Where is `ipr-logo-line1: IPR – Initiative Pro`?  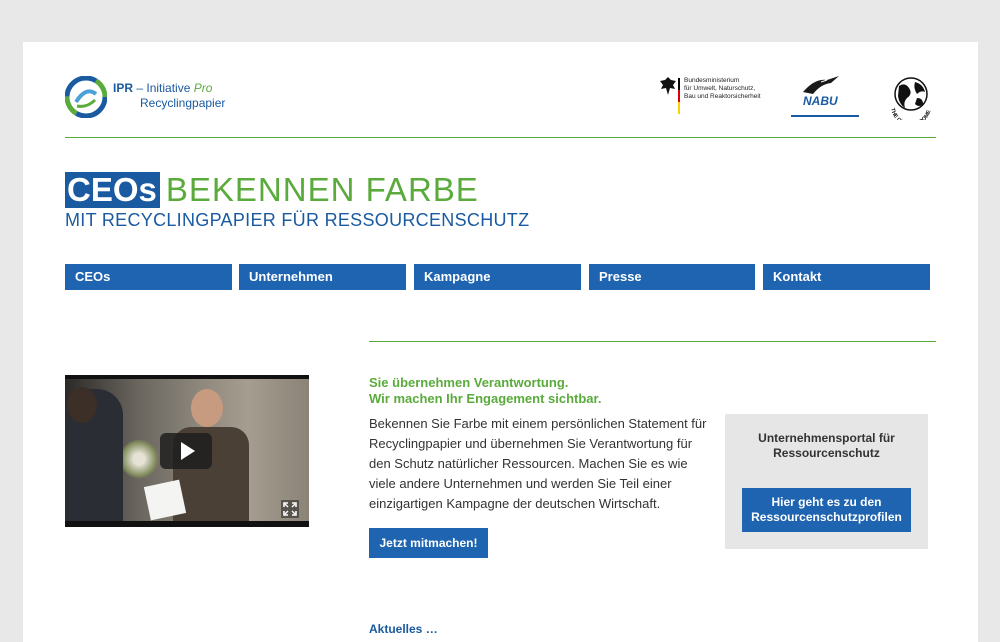 ipr-logo-line1: IPR – Initiative Pro is located at coordinates (162, 88).